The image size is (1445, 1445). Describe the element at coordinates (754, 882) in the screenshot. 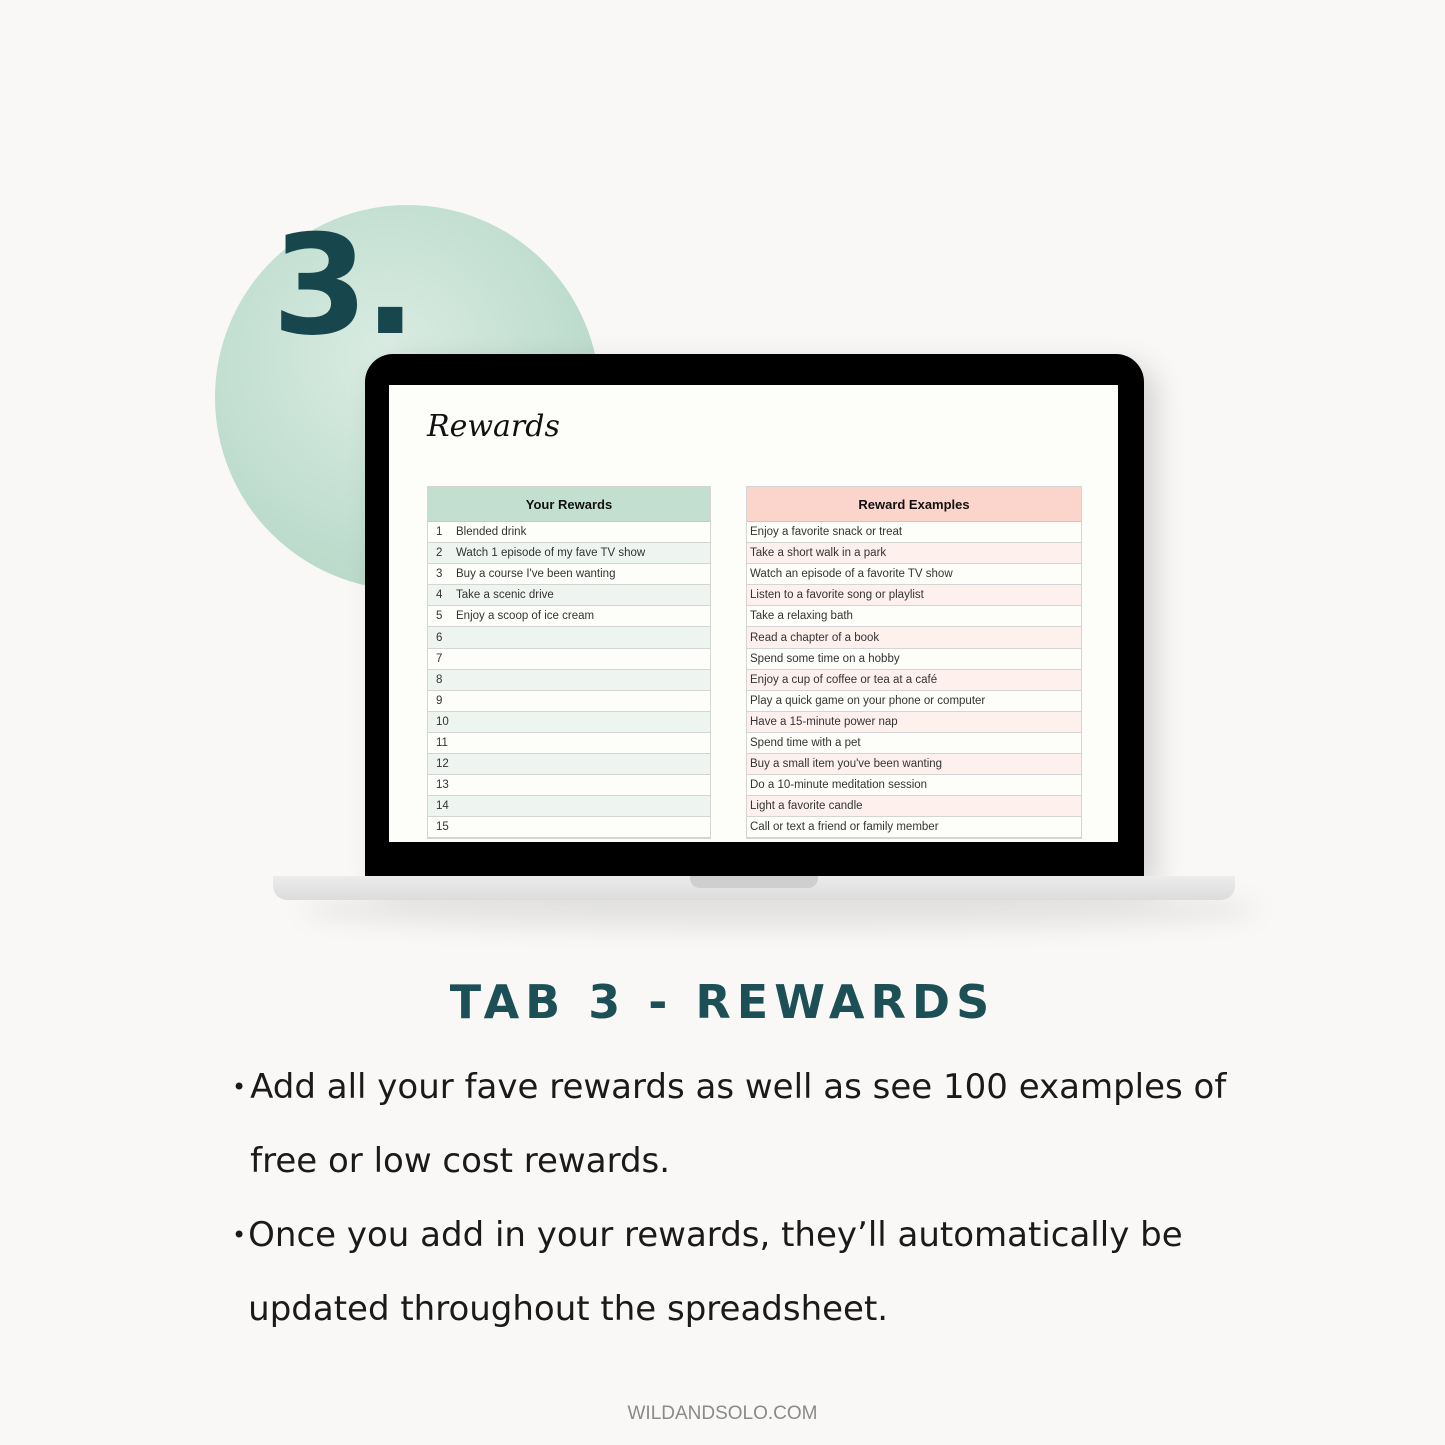

I see `laptop-notch` at that location.